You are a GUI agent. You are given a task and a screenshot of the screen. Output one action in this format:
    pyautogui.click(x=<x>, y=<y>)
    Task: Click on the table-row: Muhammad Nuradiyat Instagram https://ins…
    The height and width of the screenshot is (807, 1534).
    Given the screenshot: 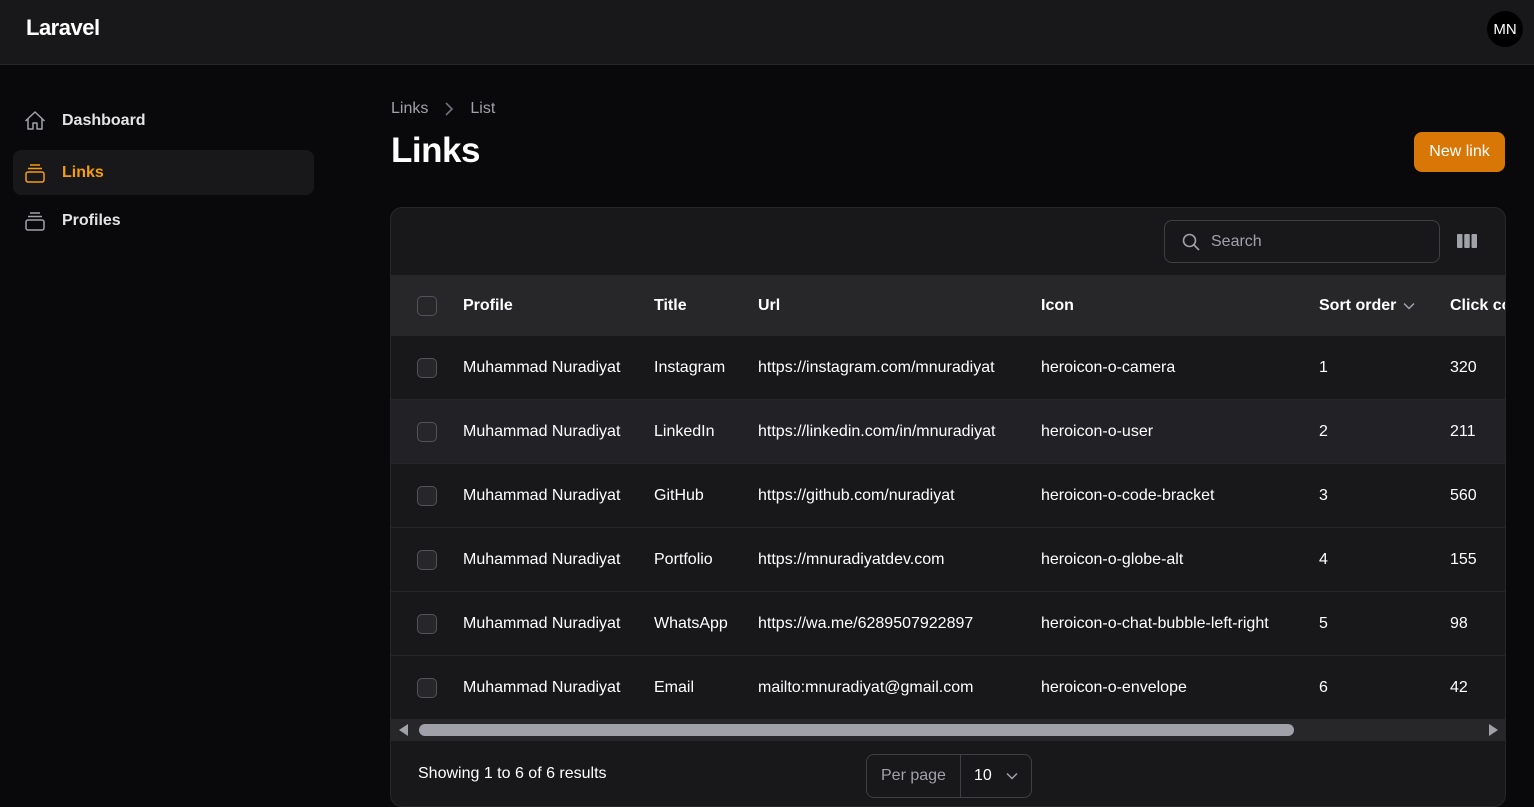 What is the action you would take?
    pyautogui.click(x=948, y=367)
    